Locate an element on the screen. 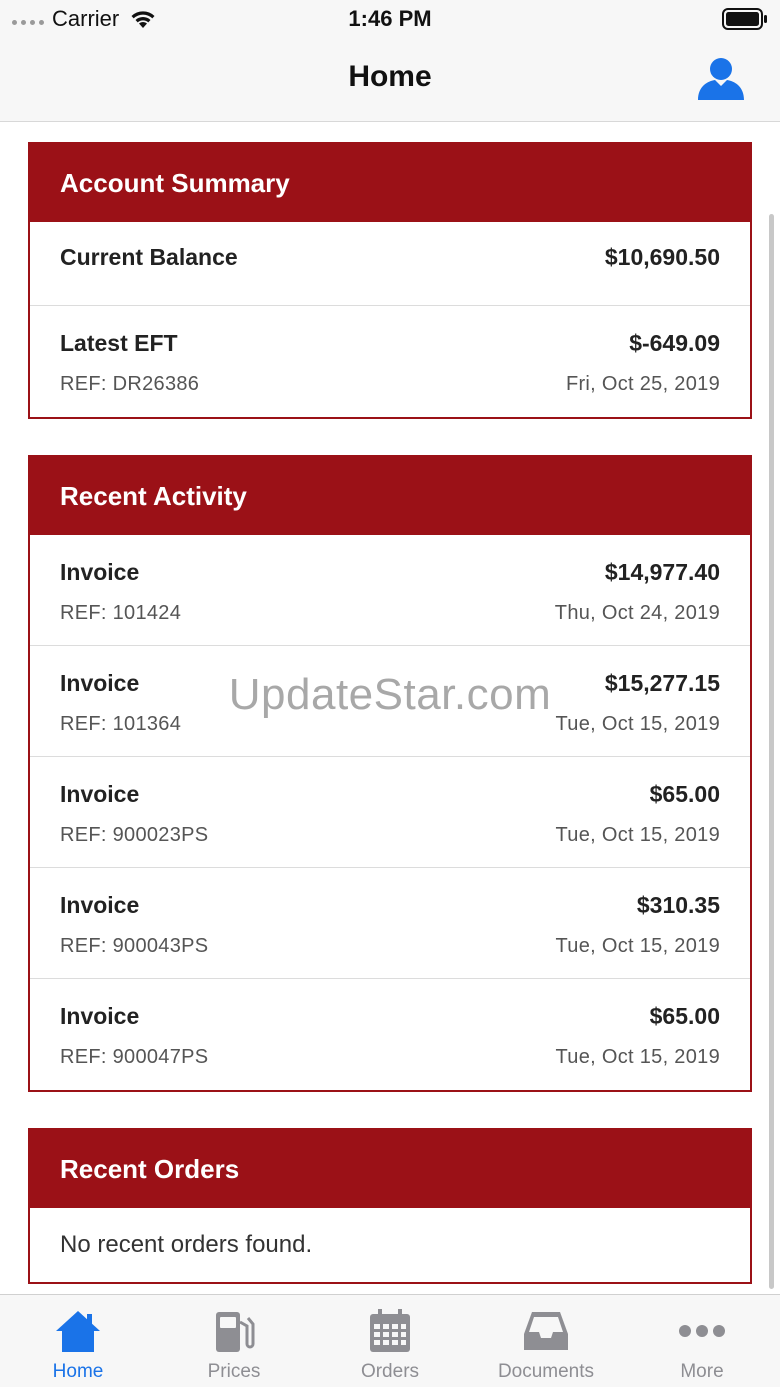 The width and height of the screenshot is (780, 1387). calendar-icon is located at coordinates (390, 1331).